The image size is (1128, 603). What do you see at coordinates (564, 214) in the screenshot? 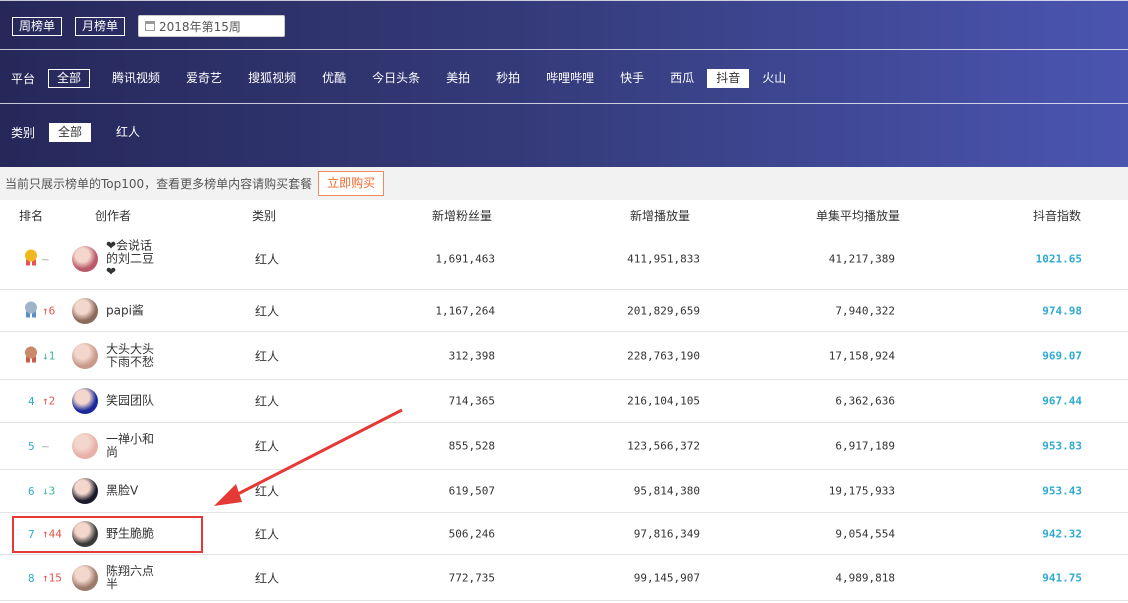
I see `table-header: 排名 创作者 类别 新增粉丝量 新增播放量 单集平均播放量 抖音指数` at bounding box center [564, 214].